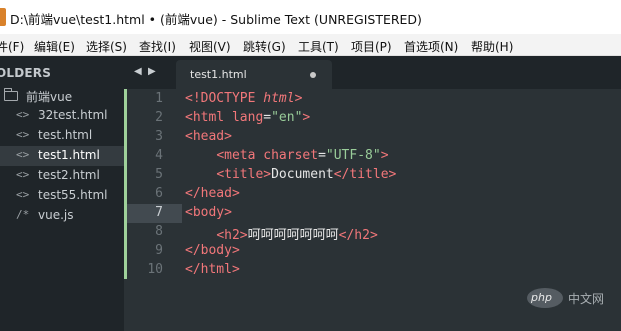  I want to click on line-number: 3, so click(159, 136).